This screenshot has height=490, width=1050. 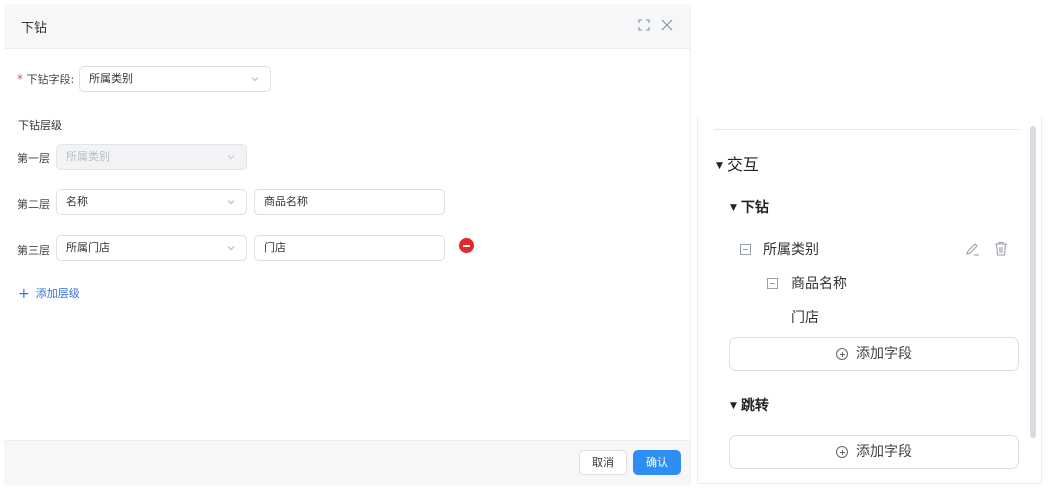 I want to click on modal-title: 下钻, so click(x=34, y=28).